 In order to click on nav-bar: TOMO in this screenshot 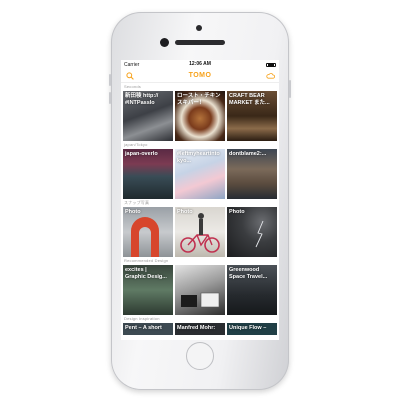, I will do `click(200, 76)`.